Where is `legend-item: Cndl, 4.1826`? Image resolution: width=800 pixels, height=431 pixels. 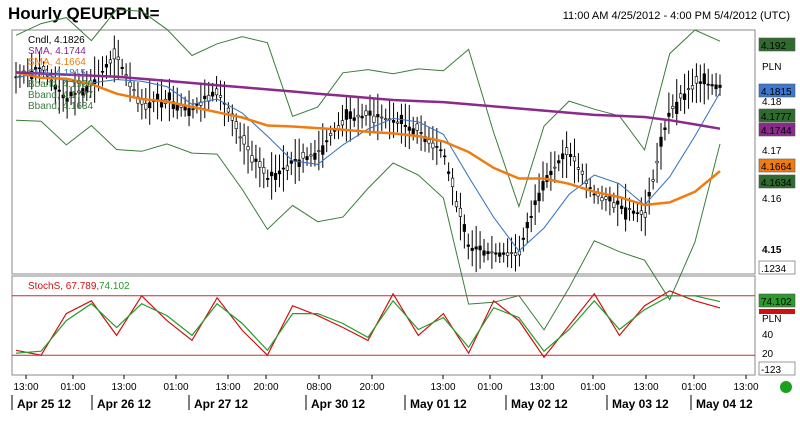
legend-item: Cndl, 4.1826 is located at coordinates (56, 40).